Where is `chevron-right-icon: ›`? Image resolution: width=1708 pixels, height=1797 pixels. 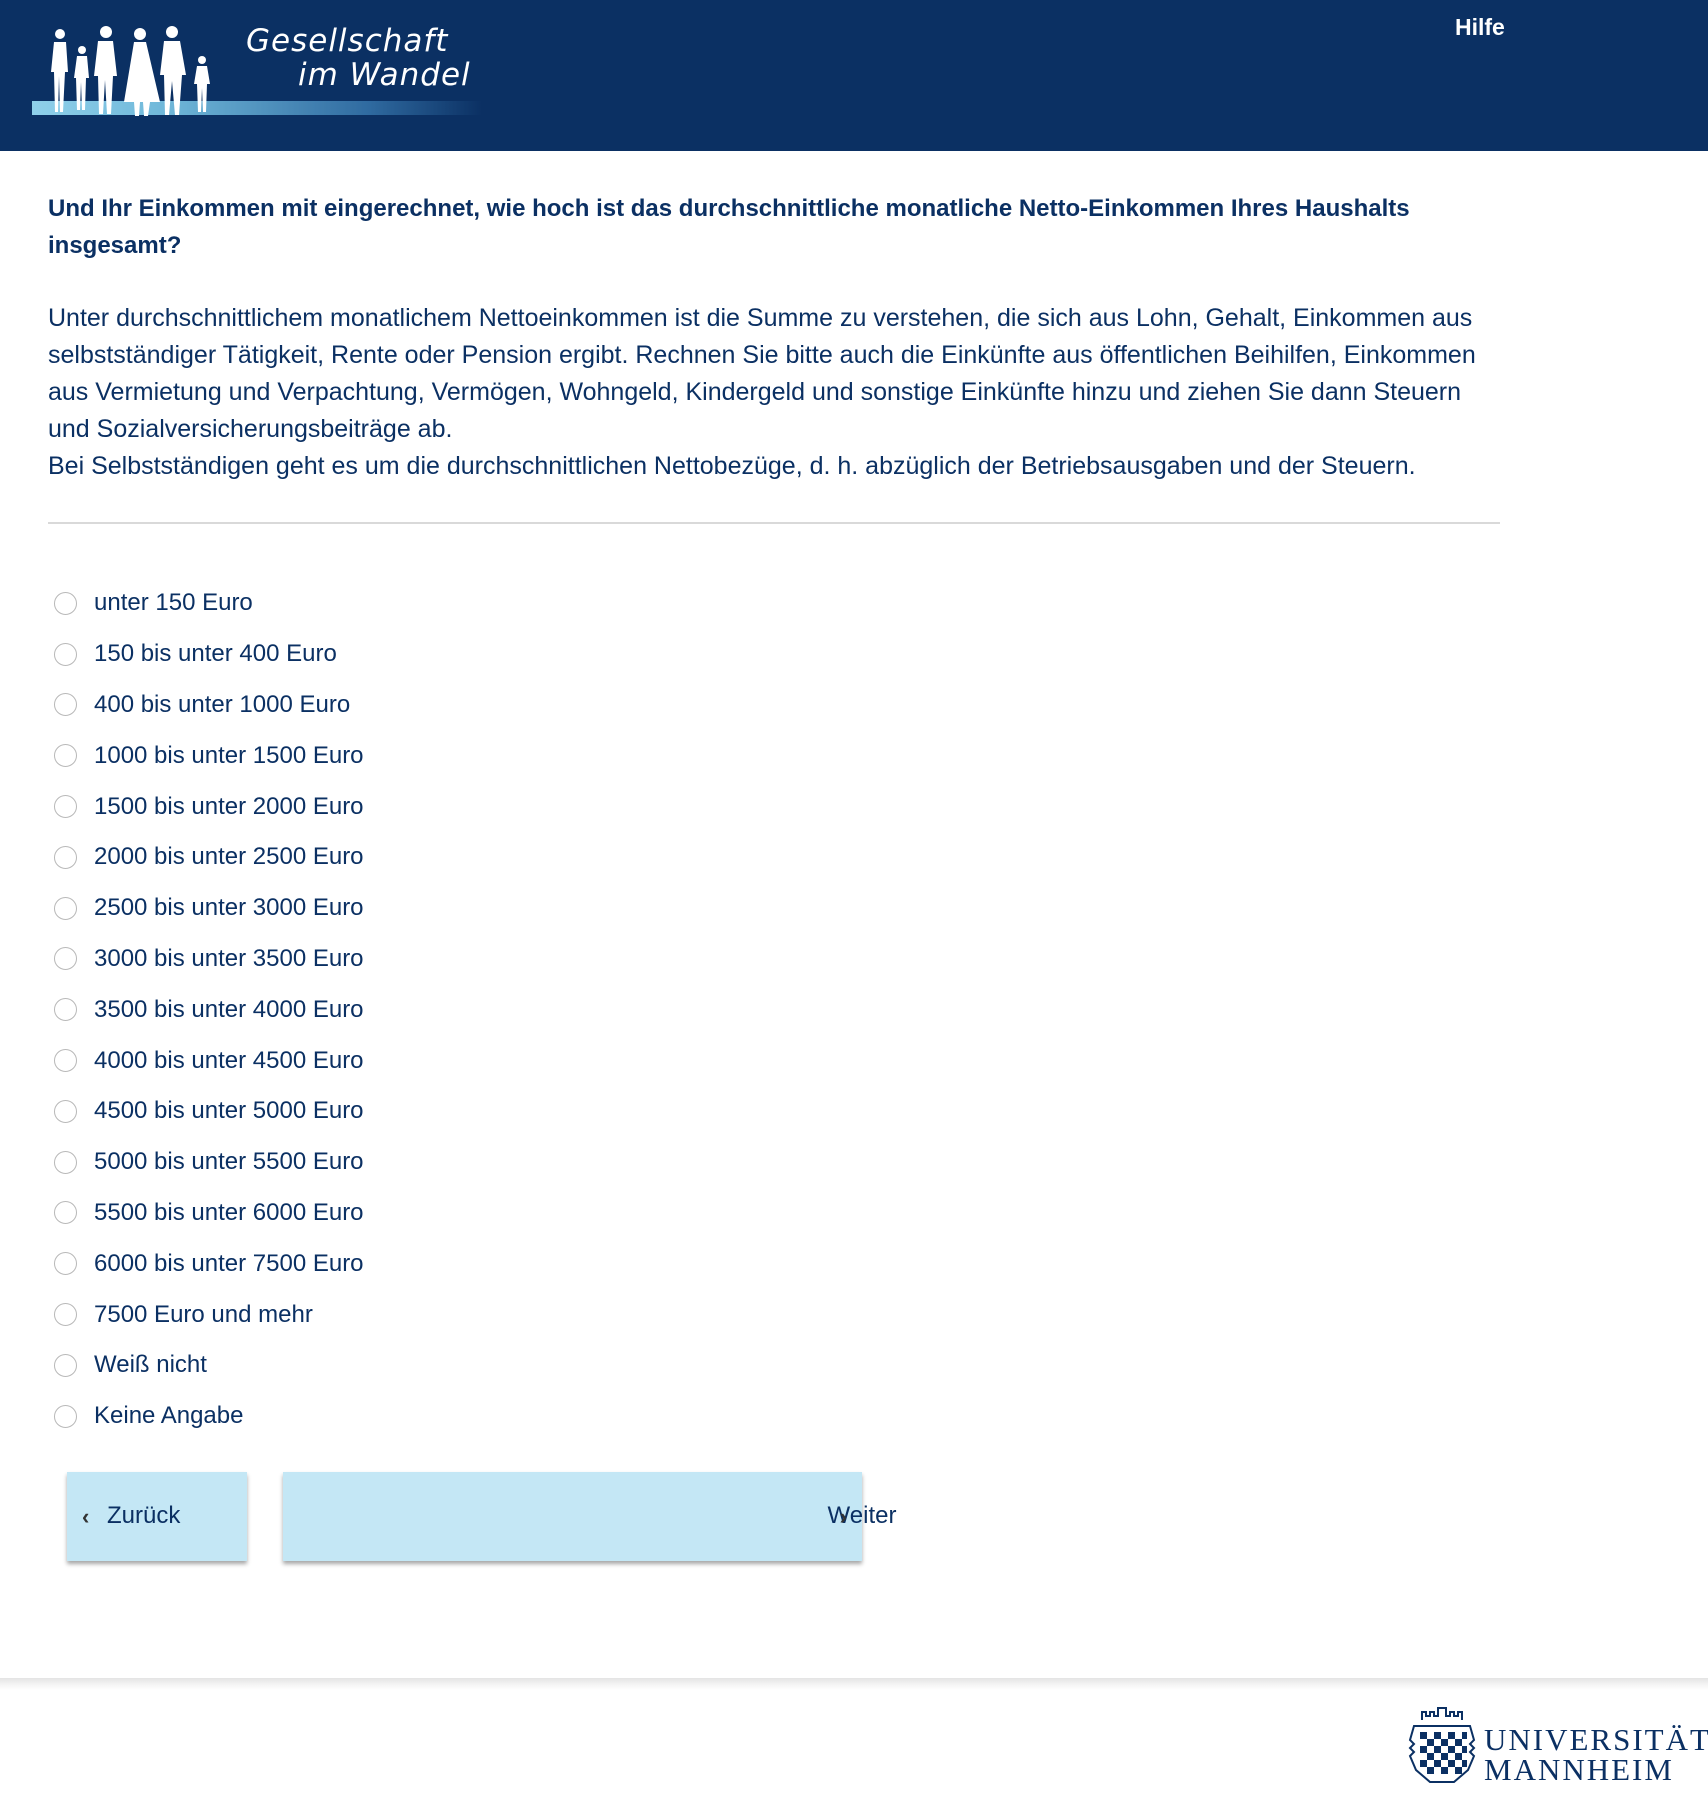
chevron-right-icon: › is located at coordinates (843, 1516).